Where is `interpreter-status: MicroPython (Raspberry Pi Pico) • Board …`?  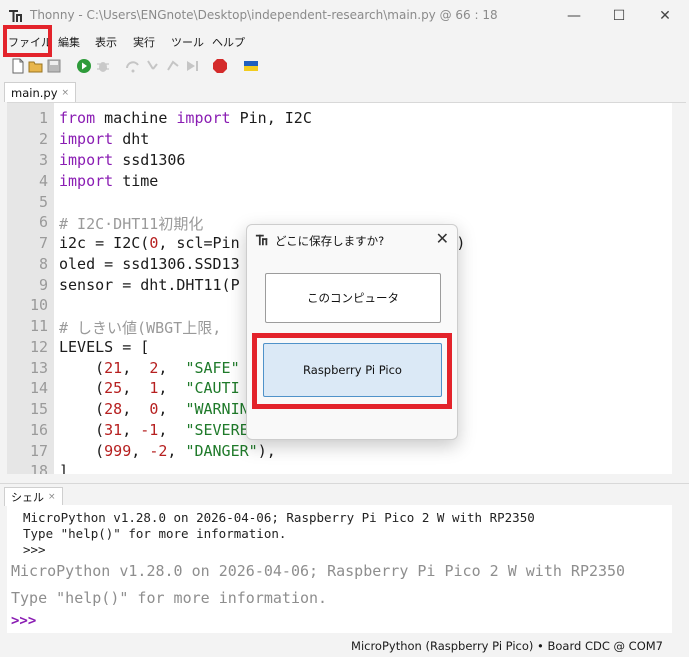
interpreter-status: MicroPython (Raspberry Pi Pico) • Board … is located at coordinates (507, 646).